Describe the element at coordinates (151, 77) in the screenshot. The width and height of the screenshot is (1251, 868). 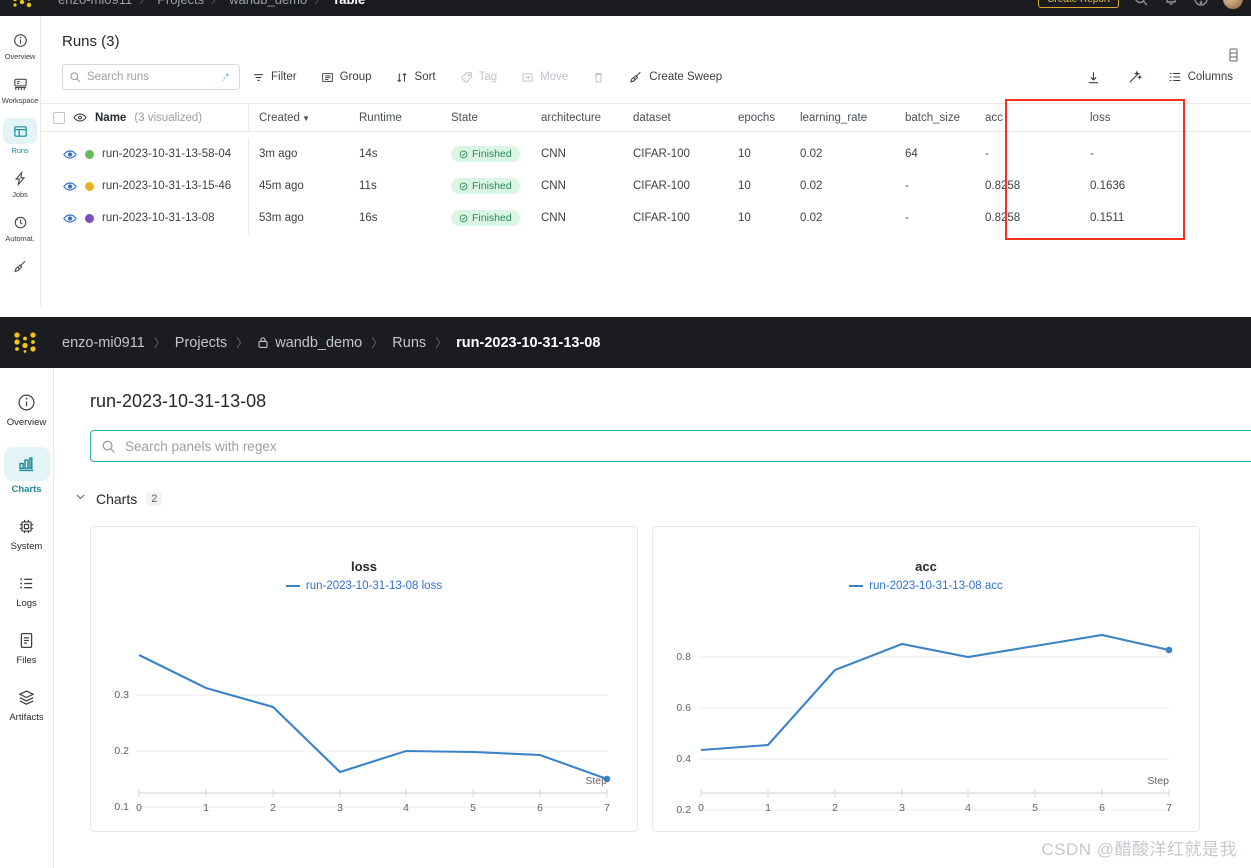
I see `search-runs-input: Search runs` at that location.